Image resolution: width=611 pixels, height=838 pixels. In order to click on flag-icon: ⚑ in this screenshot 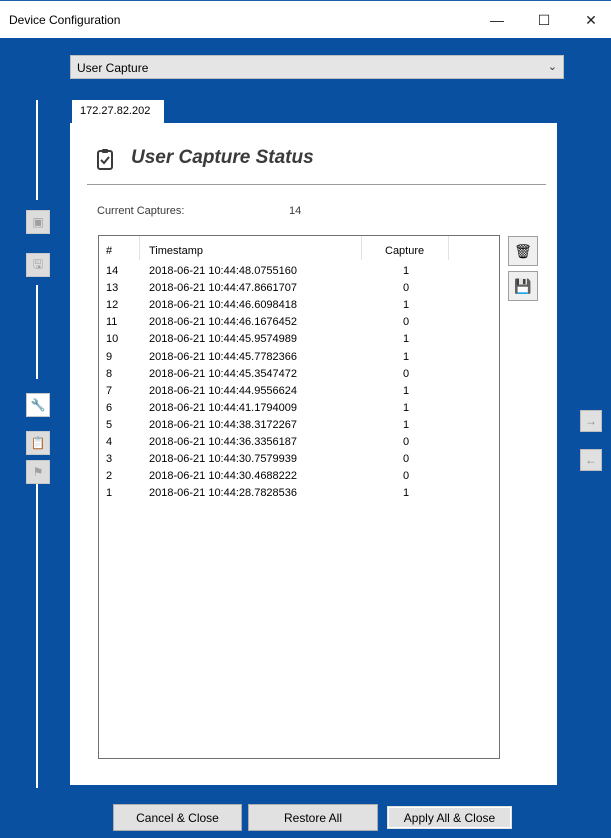, I will do `click(38, 472)`.